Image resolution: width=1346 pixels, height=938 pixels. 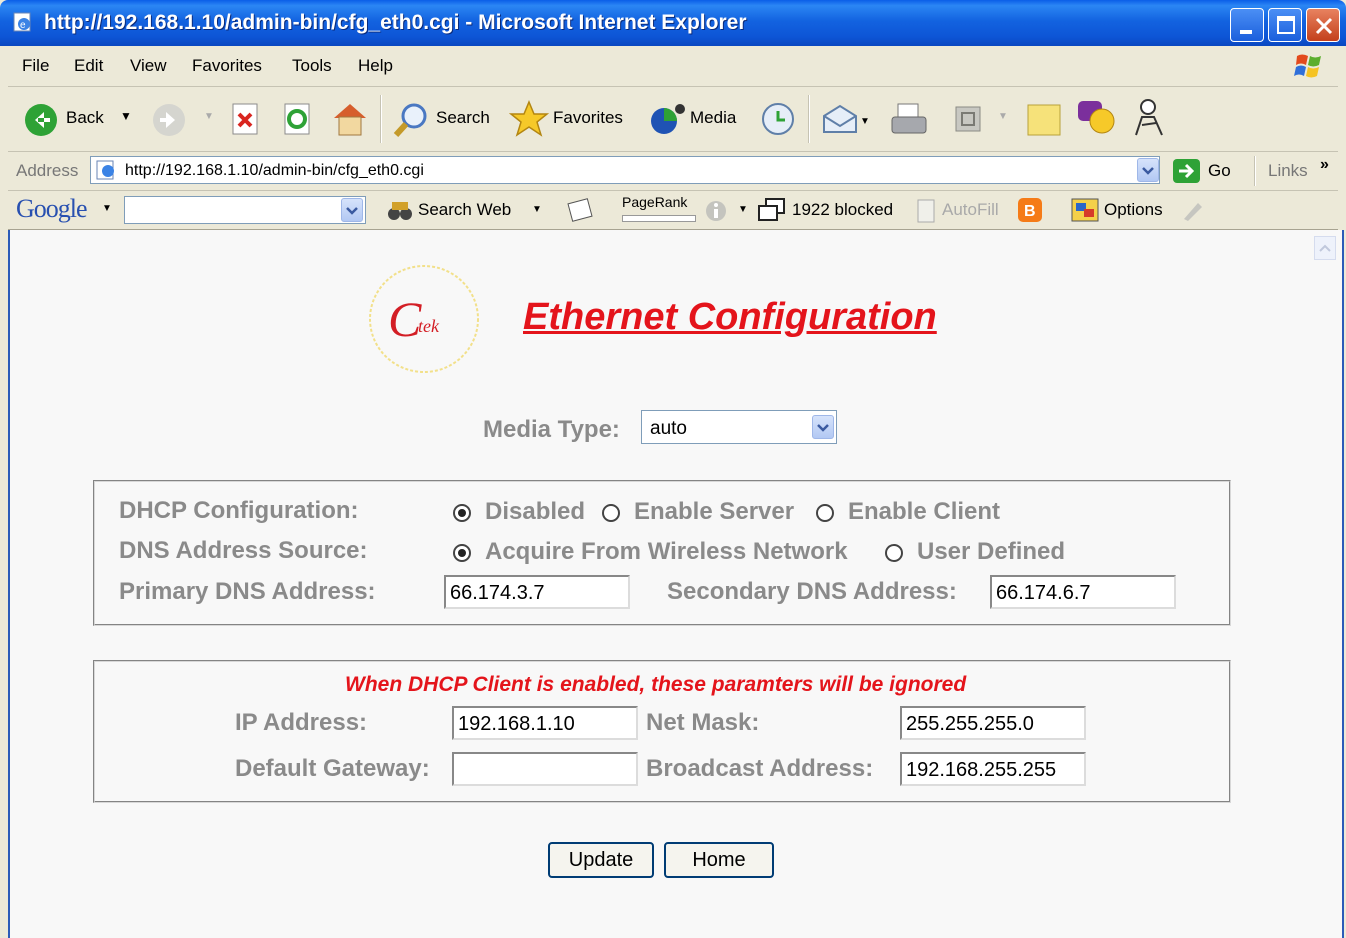 I want to click on go-button-label: Go, so click(x=1219, y=171).